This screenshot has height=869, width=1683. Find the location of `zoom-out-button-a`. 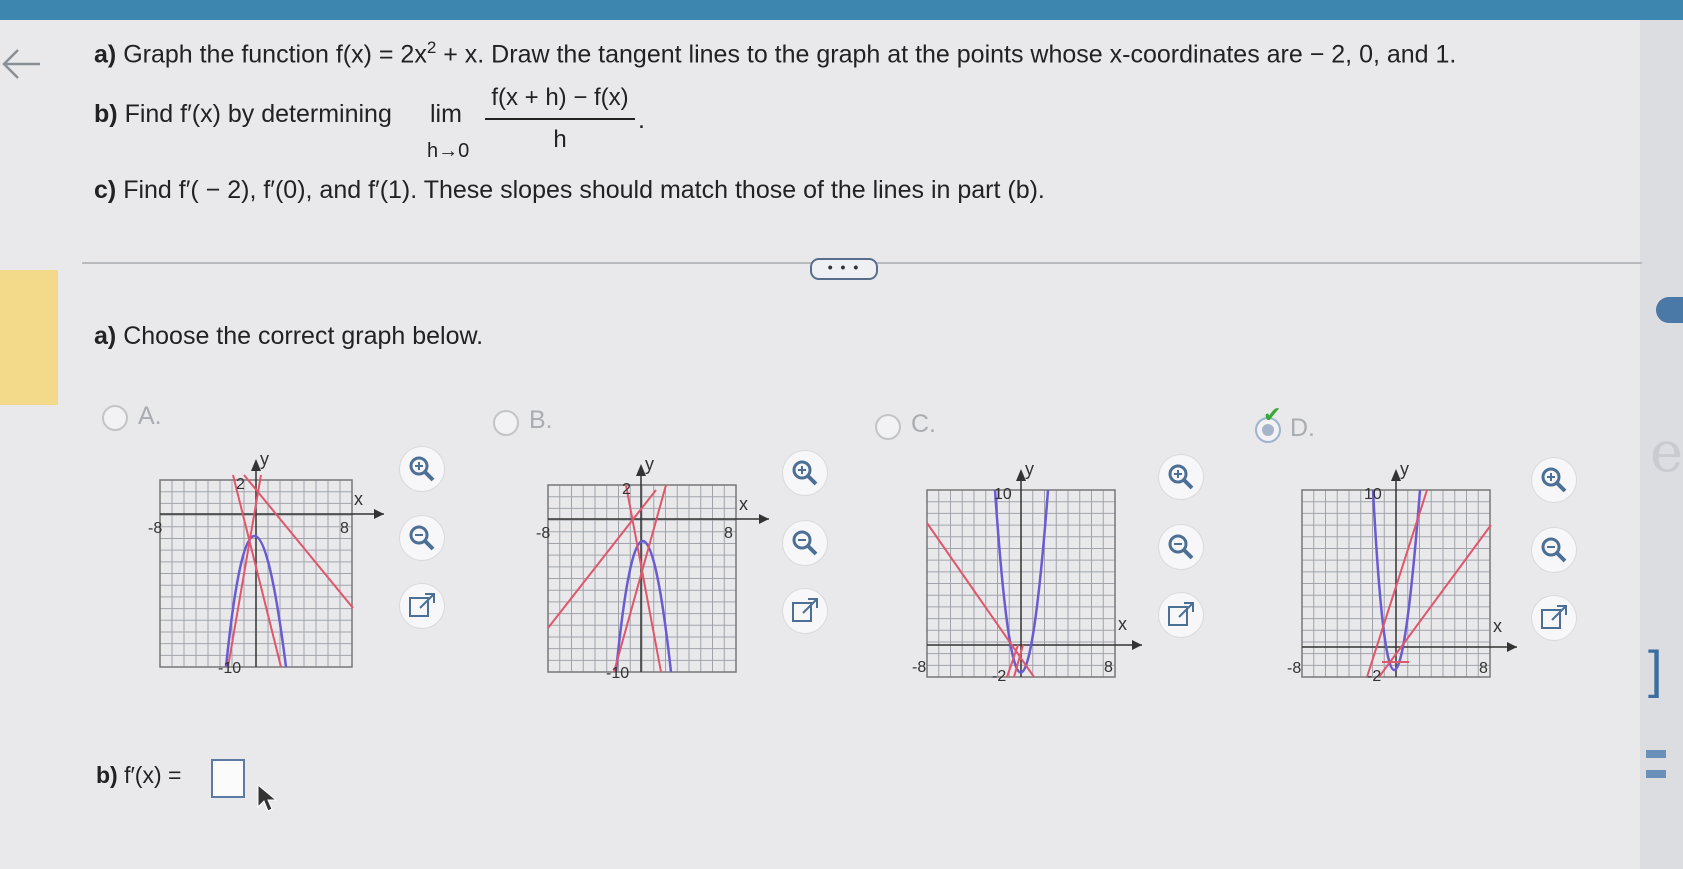

zoom-out-button-a is located at coordinates (422, 538).